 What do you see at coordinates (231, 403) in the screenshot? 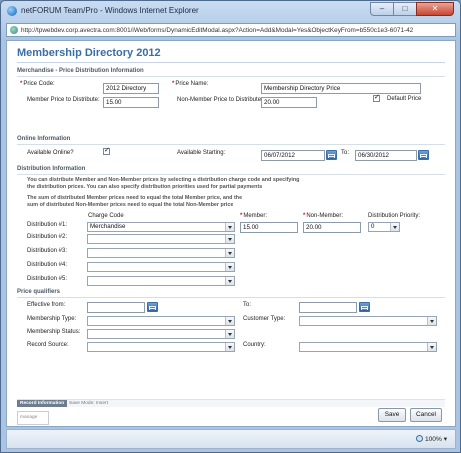
I see `record-info-bar: Record Information Save Mode: Insert` at bounding box center [231, 403].